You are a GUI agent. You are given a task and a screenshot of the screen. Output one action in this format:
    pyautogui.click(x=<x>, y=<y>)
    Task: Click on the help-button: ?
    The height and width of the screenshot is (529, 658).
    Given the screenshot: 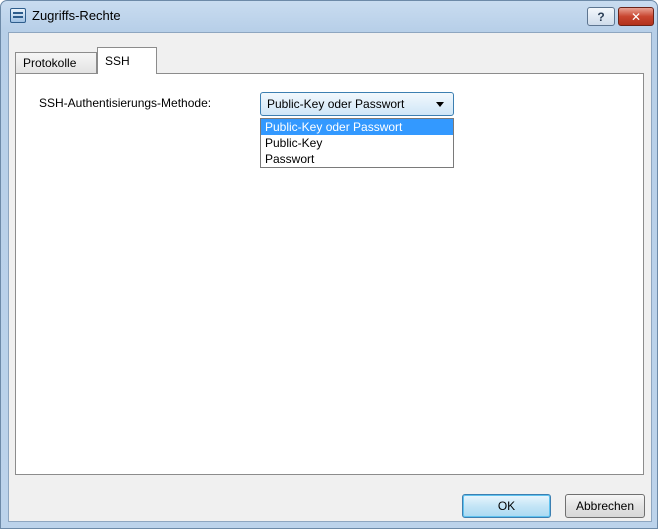 What is the action you would take?
    pyautogui.click(x=601, y=16)
    